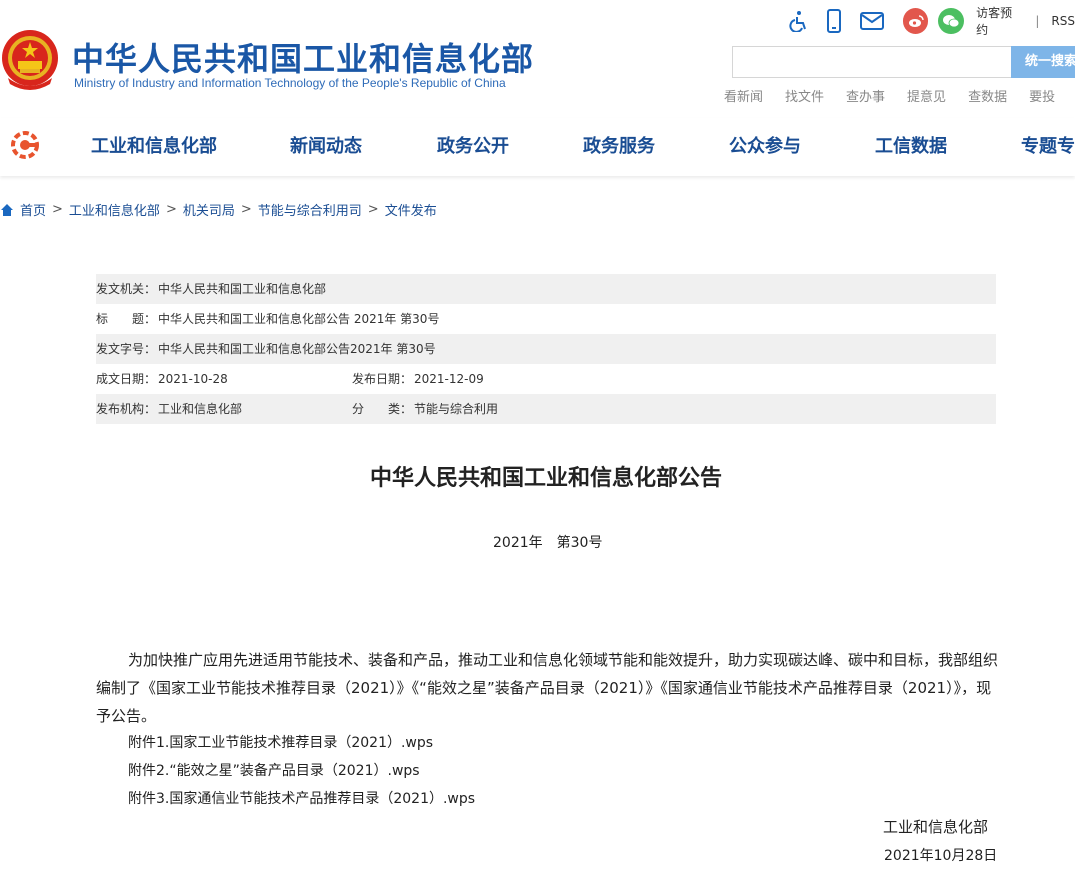 The image size is (1075, 882). Describe the element at coordinates (126, 289) in the screenshot. I see `issuer-label: 发文机关：` at that location.